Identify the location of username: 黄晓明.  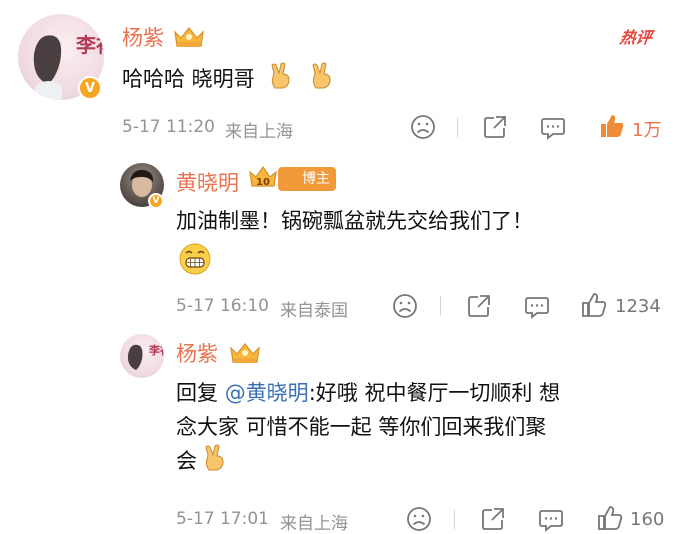
(207, 182).